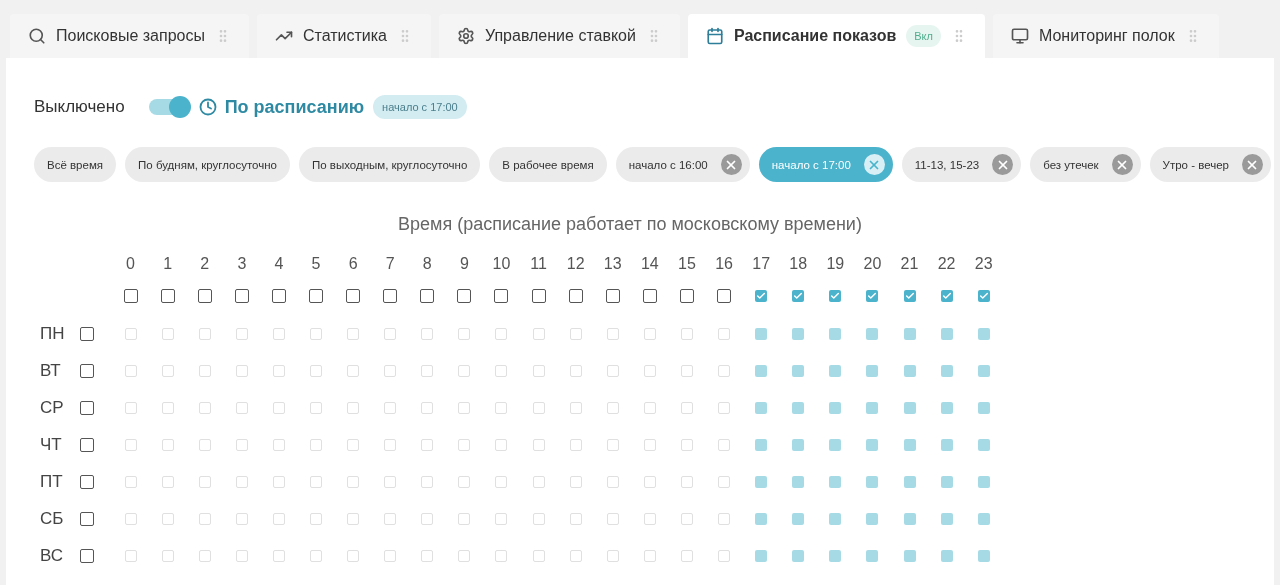 The image size is (1280, 585). Describe the element at coordinates (1210, 164) in the screenshot. I see `preset-chip: Утро - вечер` at that location.